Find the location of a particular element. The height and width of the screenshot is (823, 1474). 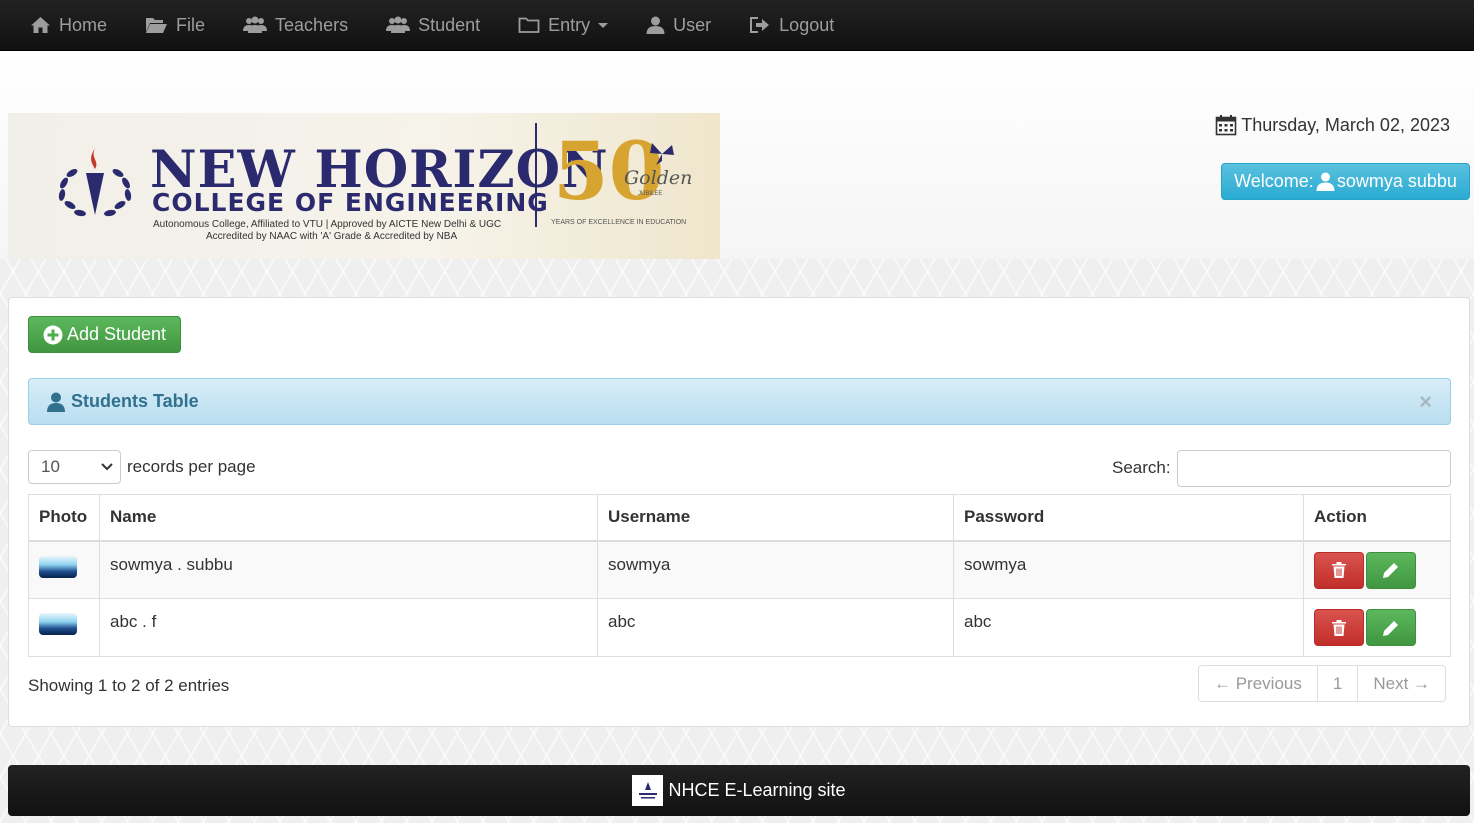

page-footer: NHCE E-Learning site is located at coordinates (739, 790).